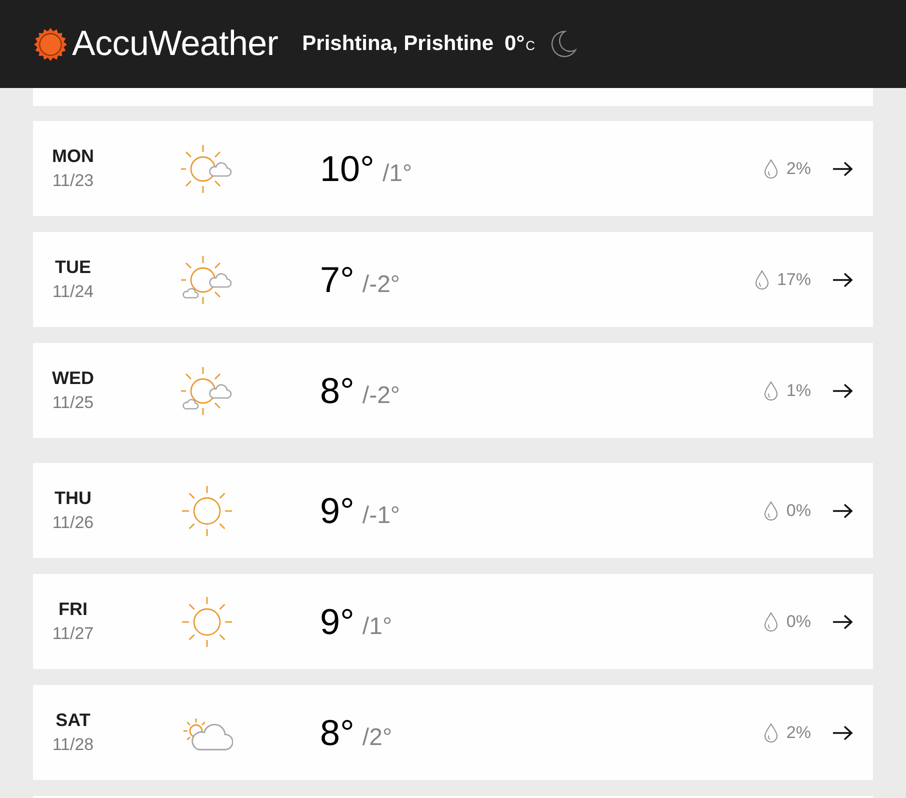 The image size is (906, 798). What do you see at coordinates (381, 516) in the screenshot?
I see `low-temperature: /-1°` at bounding box center [381, 516].